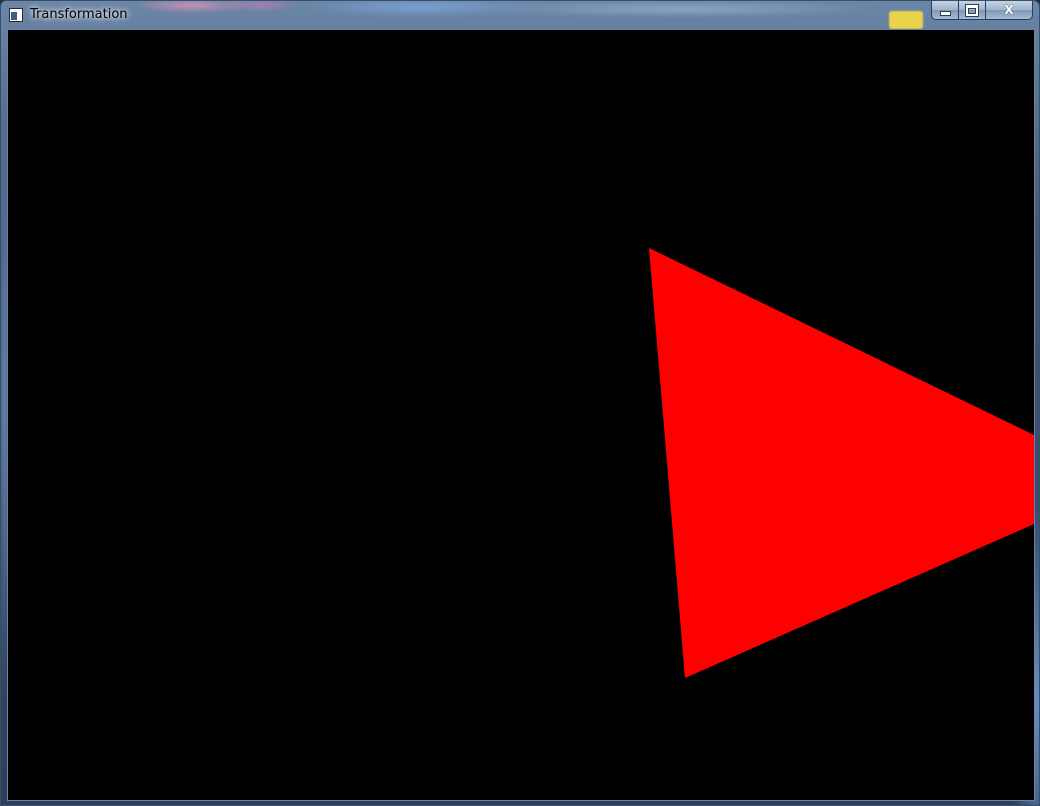 The height and width of the screenshot is (806, 1040). Describe the element at coordinates (906, 20) in the screenshot. I see `notification-badge-icon` at that location.